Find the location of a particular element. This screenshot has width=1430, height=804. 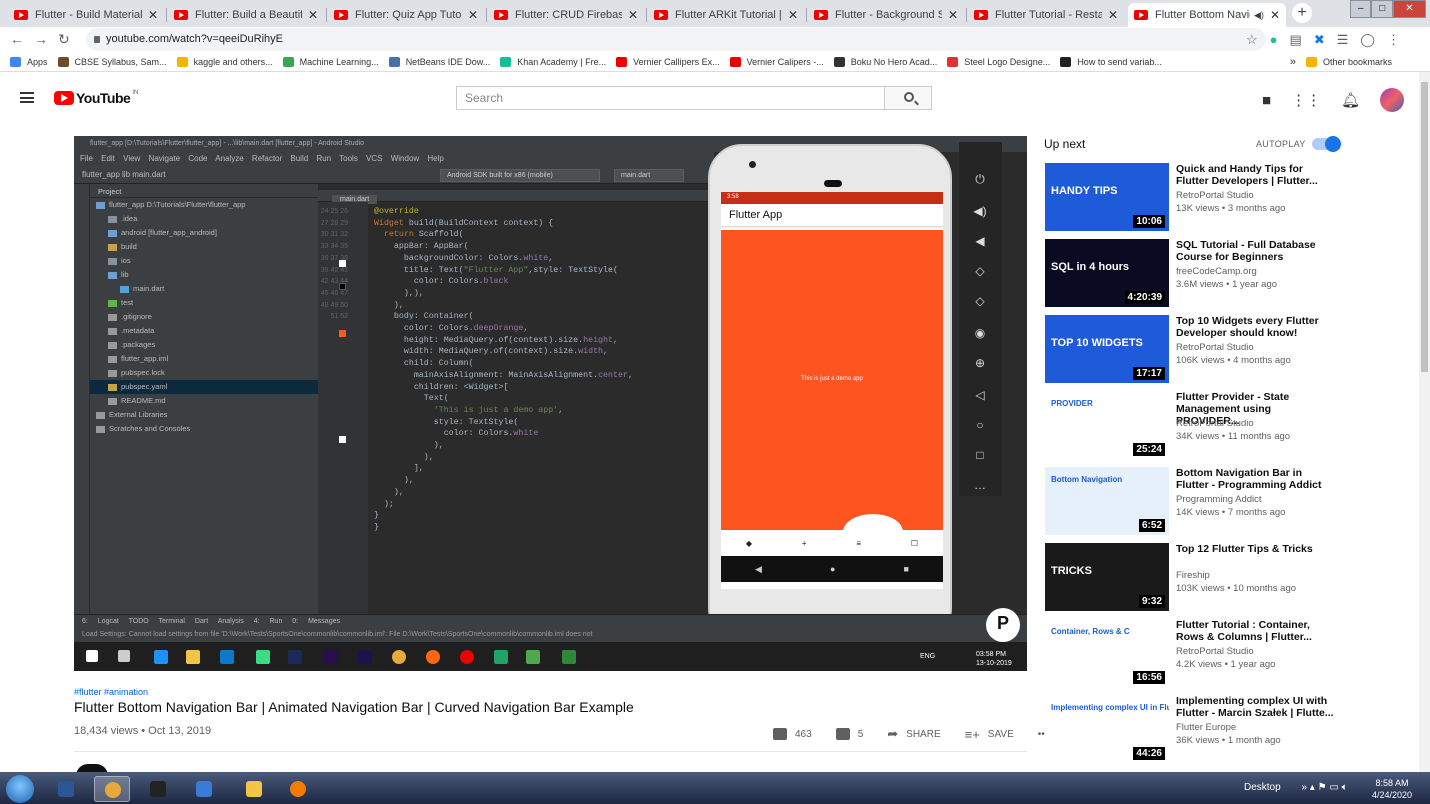

taskbar-mysql is located at coordinates (158, 789).